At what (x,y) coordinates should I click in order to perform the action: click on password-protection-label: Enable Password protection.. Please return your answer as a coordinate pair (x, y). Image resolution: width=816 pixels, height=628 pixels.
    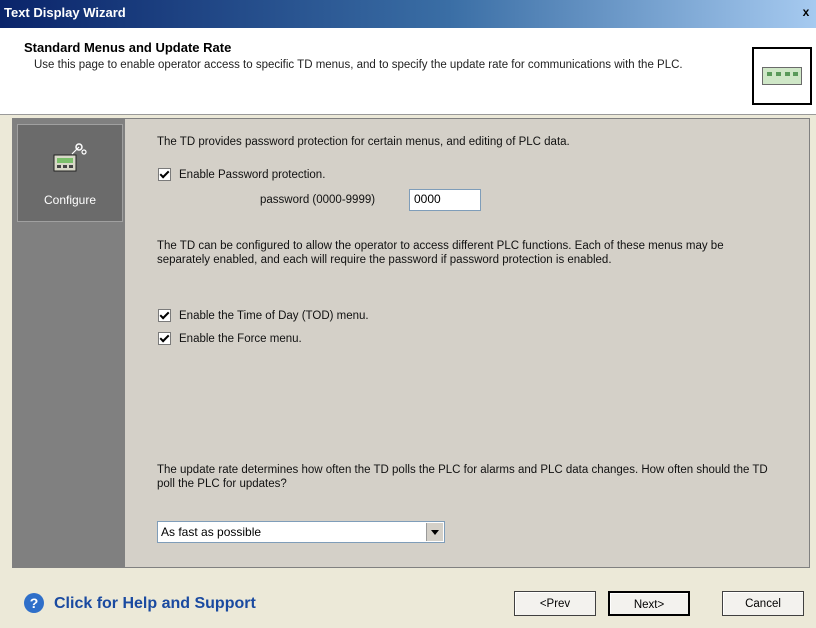
    Looking at the image, I should click on (252, 175).